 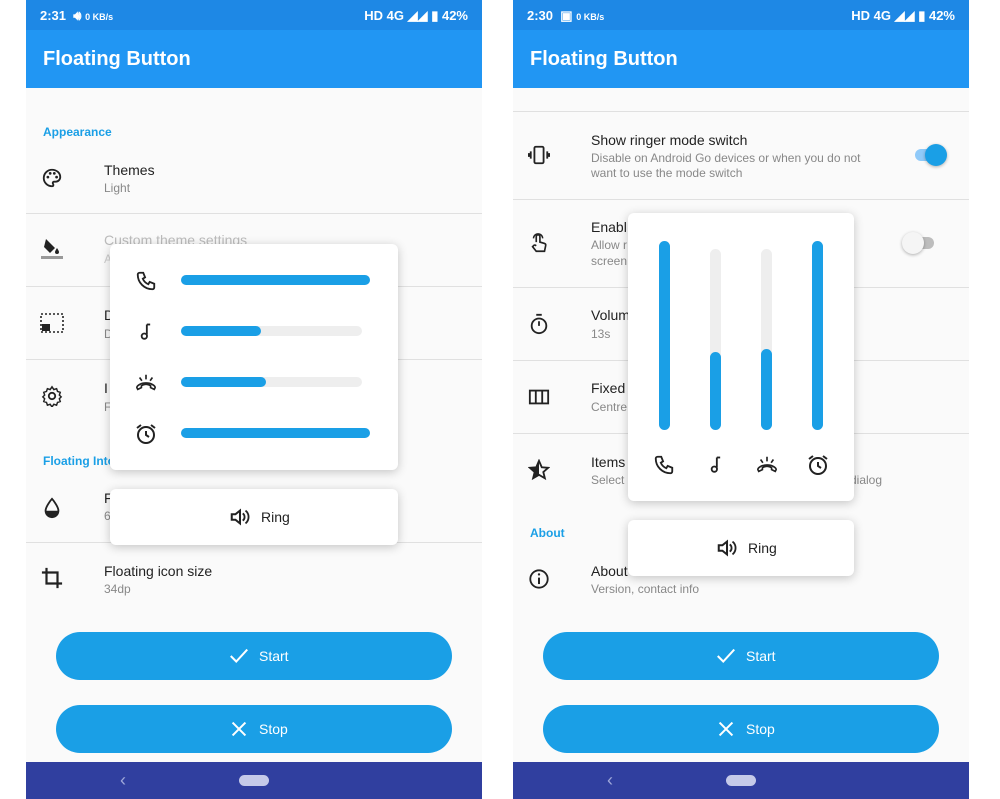 I want to click on setting-subtitle-tail: dialog, so click(x=866, y=480).